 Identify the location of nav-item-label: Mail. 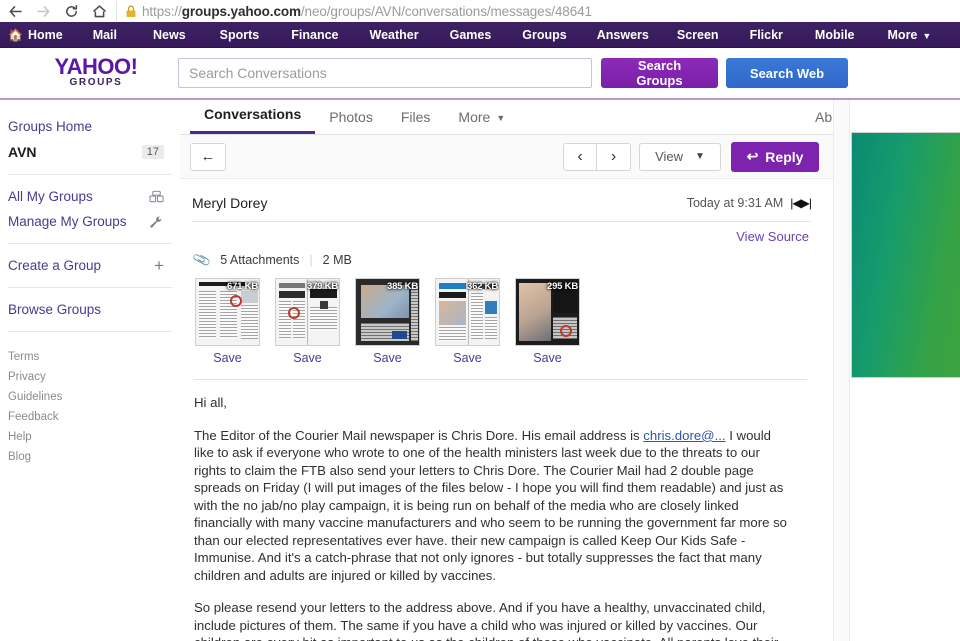
(104, 34).